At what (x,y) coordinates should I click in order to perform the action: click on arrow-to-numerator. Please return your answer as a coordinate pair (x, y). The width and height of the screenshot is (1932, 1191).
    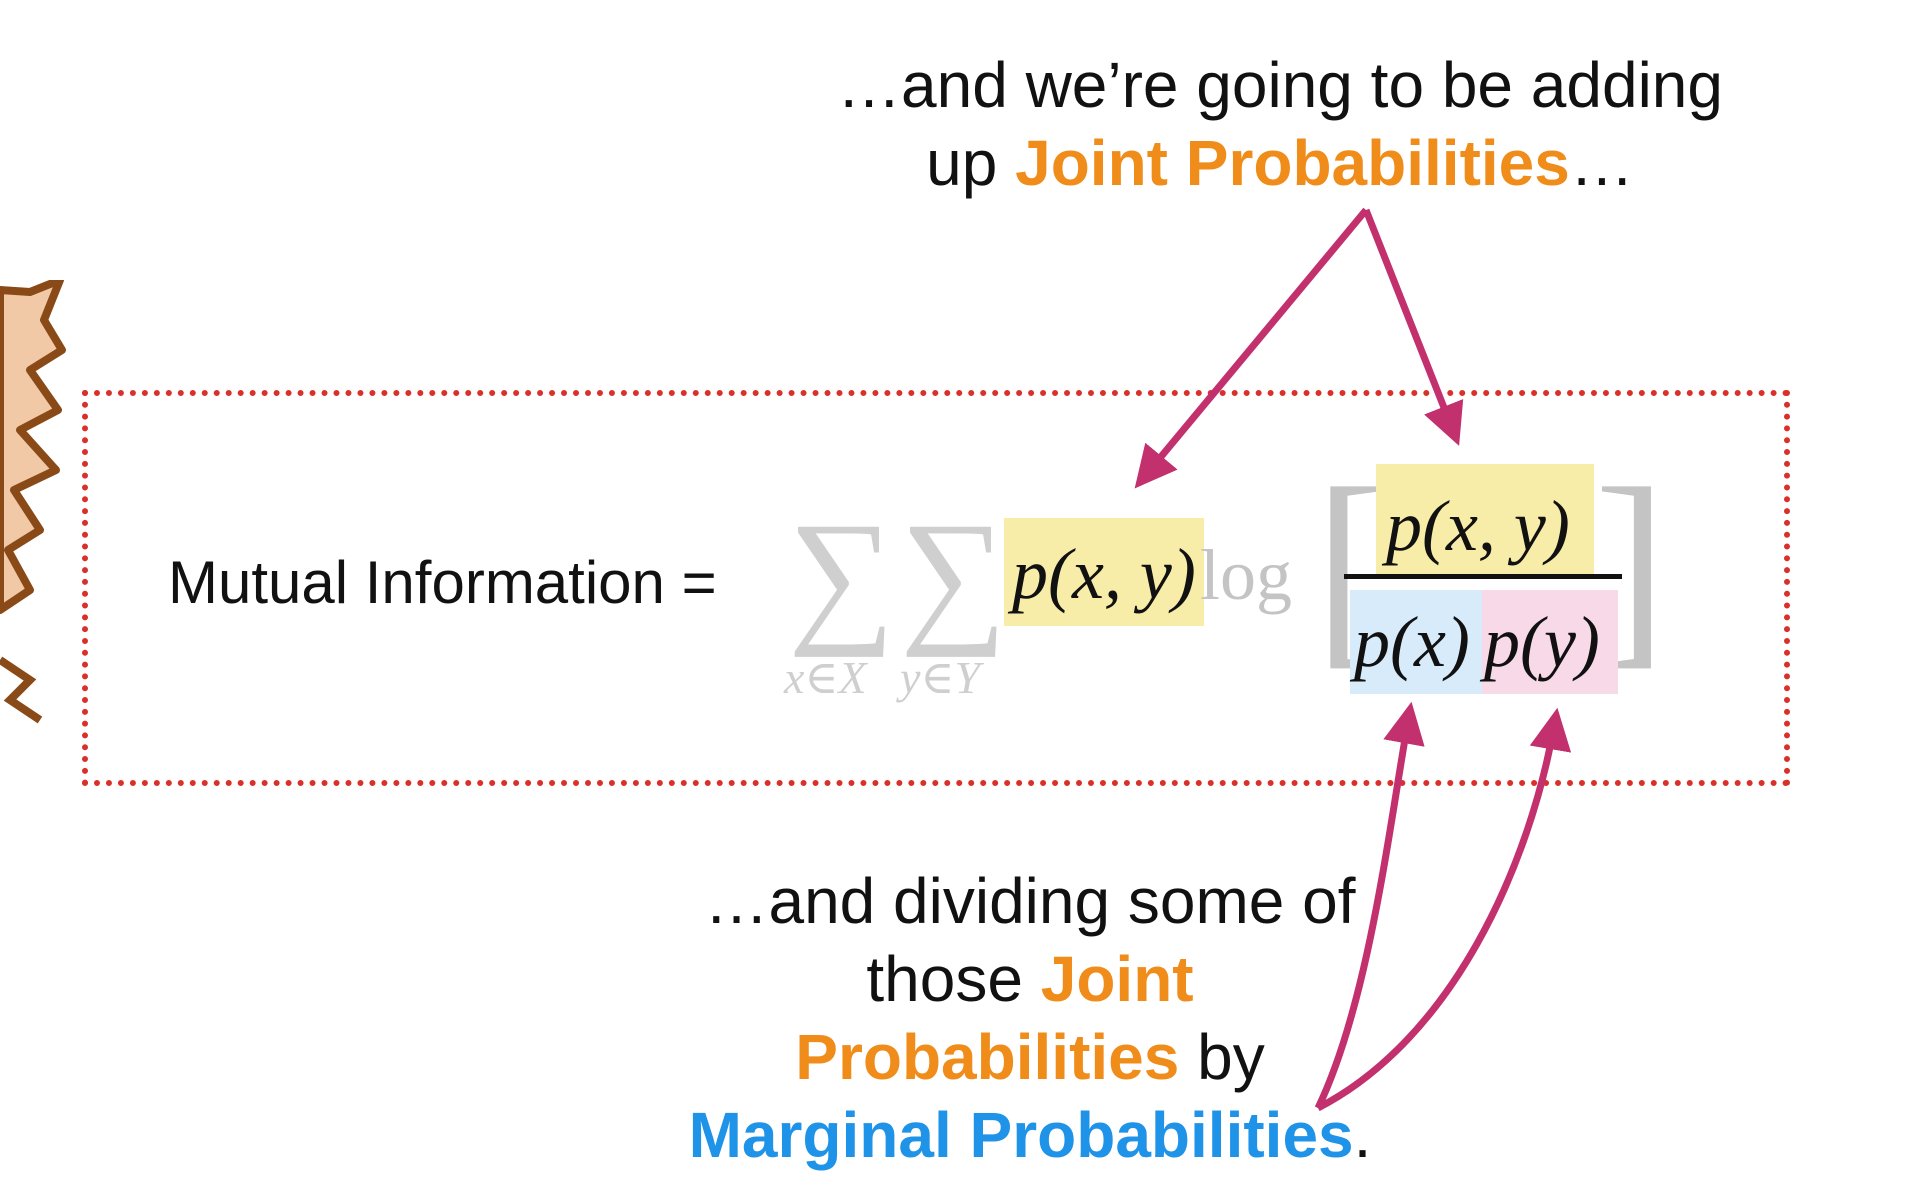
    Looking at the image, I should click on (1413, 327).